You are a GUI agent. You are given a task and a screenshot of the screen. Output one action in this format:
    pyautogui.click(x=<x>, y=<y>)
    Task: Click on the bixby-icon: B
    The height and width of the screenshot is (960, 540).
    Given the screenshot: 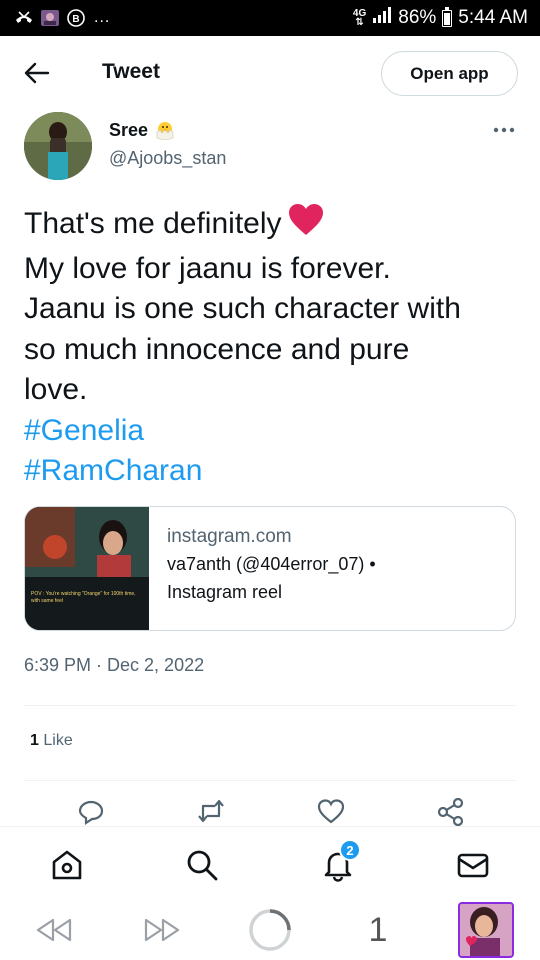 What is the action you would take?
    pyautogui.click(x=76, y=18)
    